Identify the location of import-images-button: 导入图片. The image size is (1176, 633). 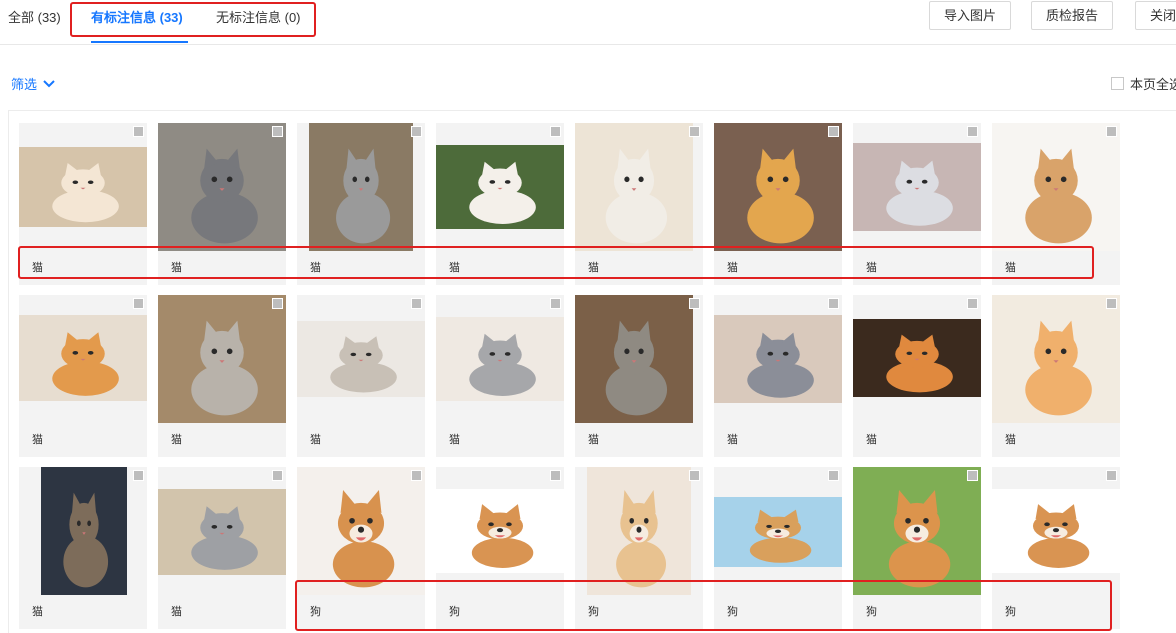
(970, 15).